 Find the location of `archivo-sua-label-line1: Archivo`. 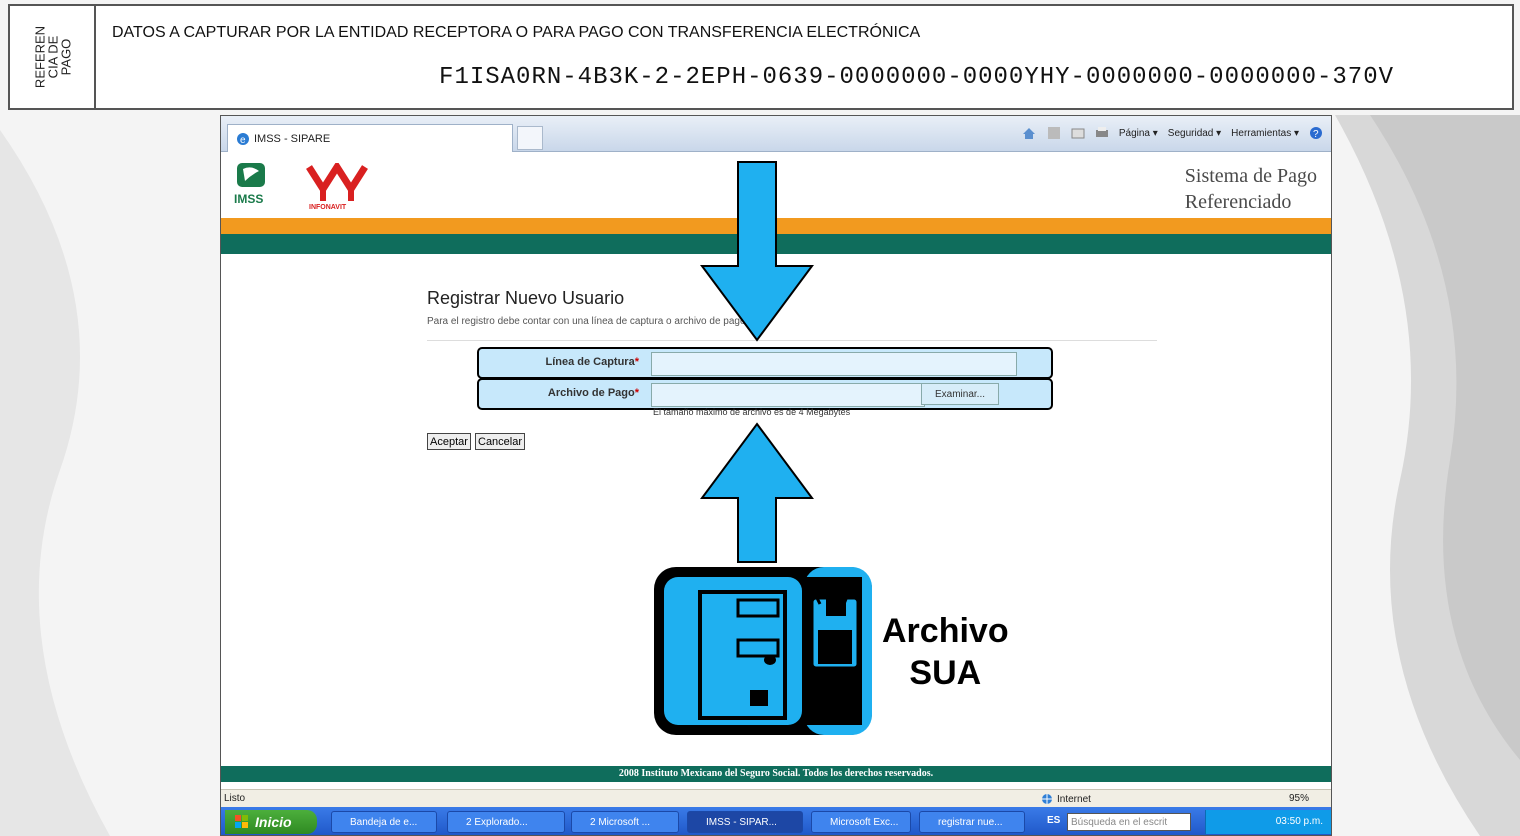

archivo-sua-label-line1: Archivo is located at coordinates (945, 631).